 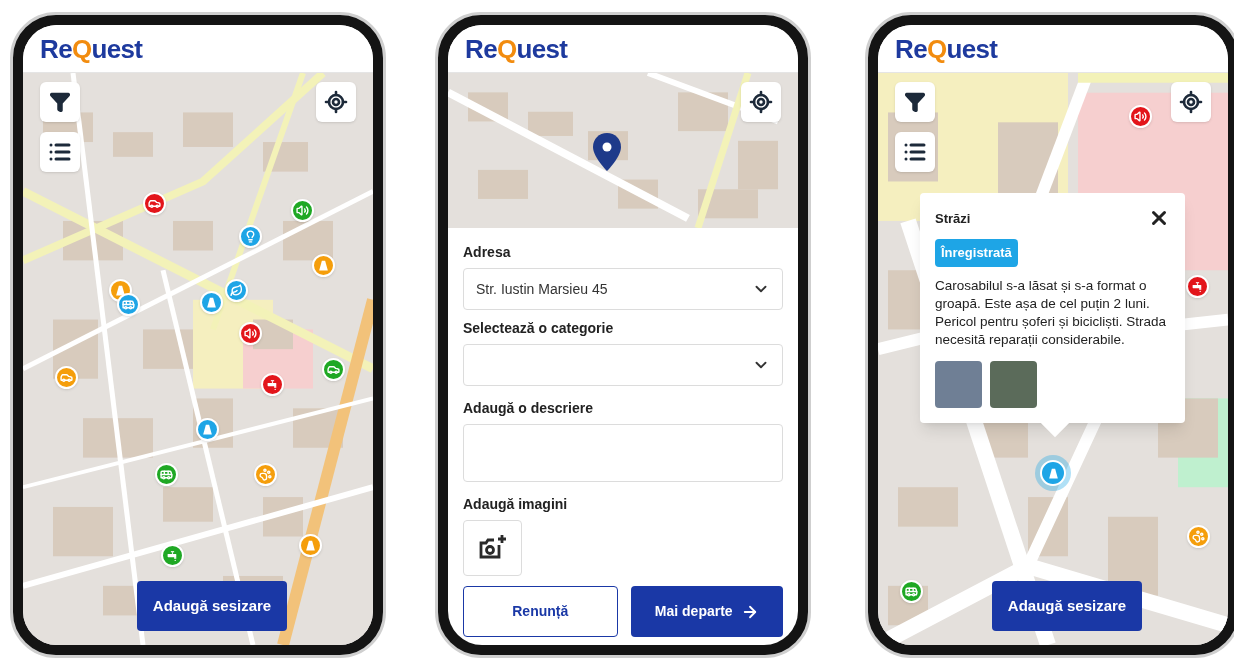 I want to click on next-button: Mai departe, so click(x=706, y=611).